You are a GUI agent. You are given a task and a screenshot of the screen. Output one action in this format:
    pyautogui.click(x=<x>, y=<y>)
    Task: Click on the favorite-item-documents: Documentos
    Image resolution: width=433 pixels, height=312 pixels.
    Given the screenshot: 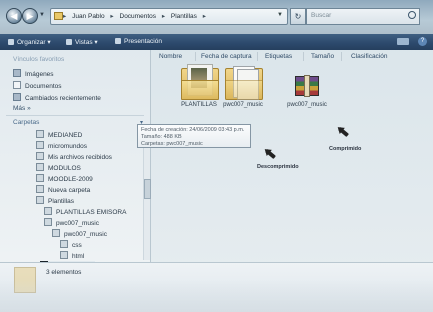 What is the action you would take?
    pyautogui.click(x=37, y=85)
    